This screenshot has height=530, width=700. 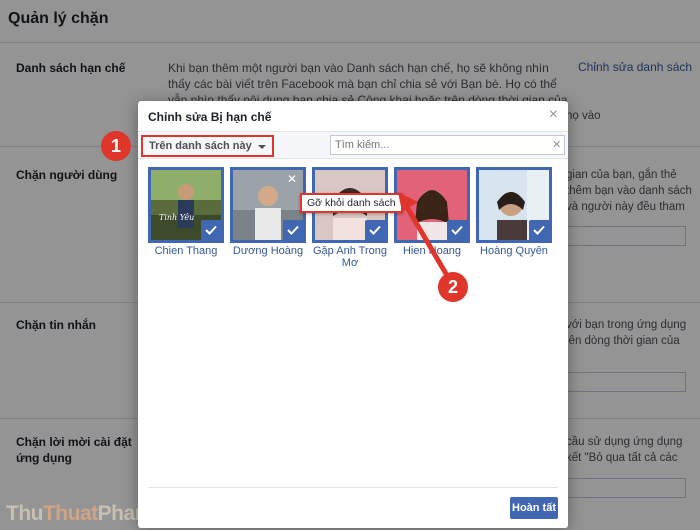 I want to click on friend-card: Hoàng Quyên, so click(x=514, y=212).